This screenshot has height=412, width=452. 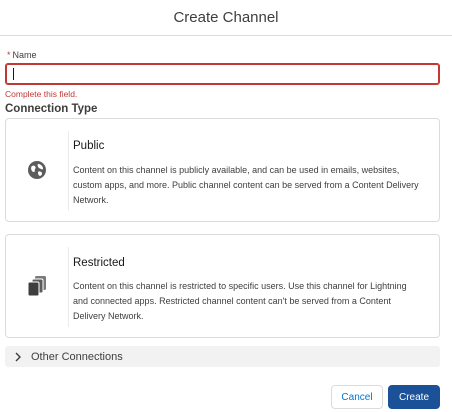 What do you see at coordinates (18, 357) in the screenshot?
I see `chevron-right-icon` at bounding box center [18, 357].